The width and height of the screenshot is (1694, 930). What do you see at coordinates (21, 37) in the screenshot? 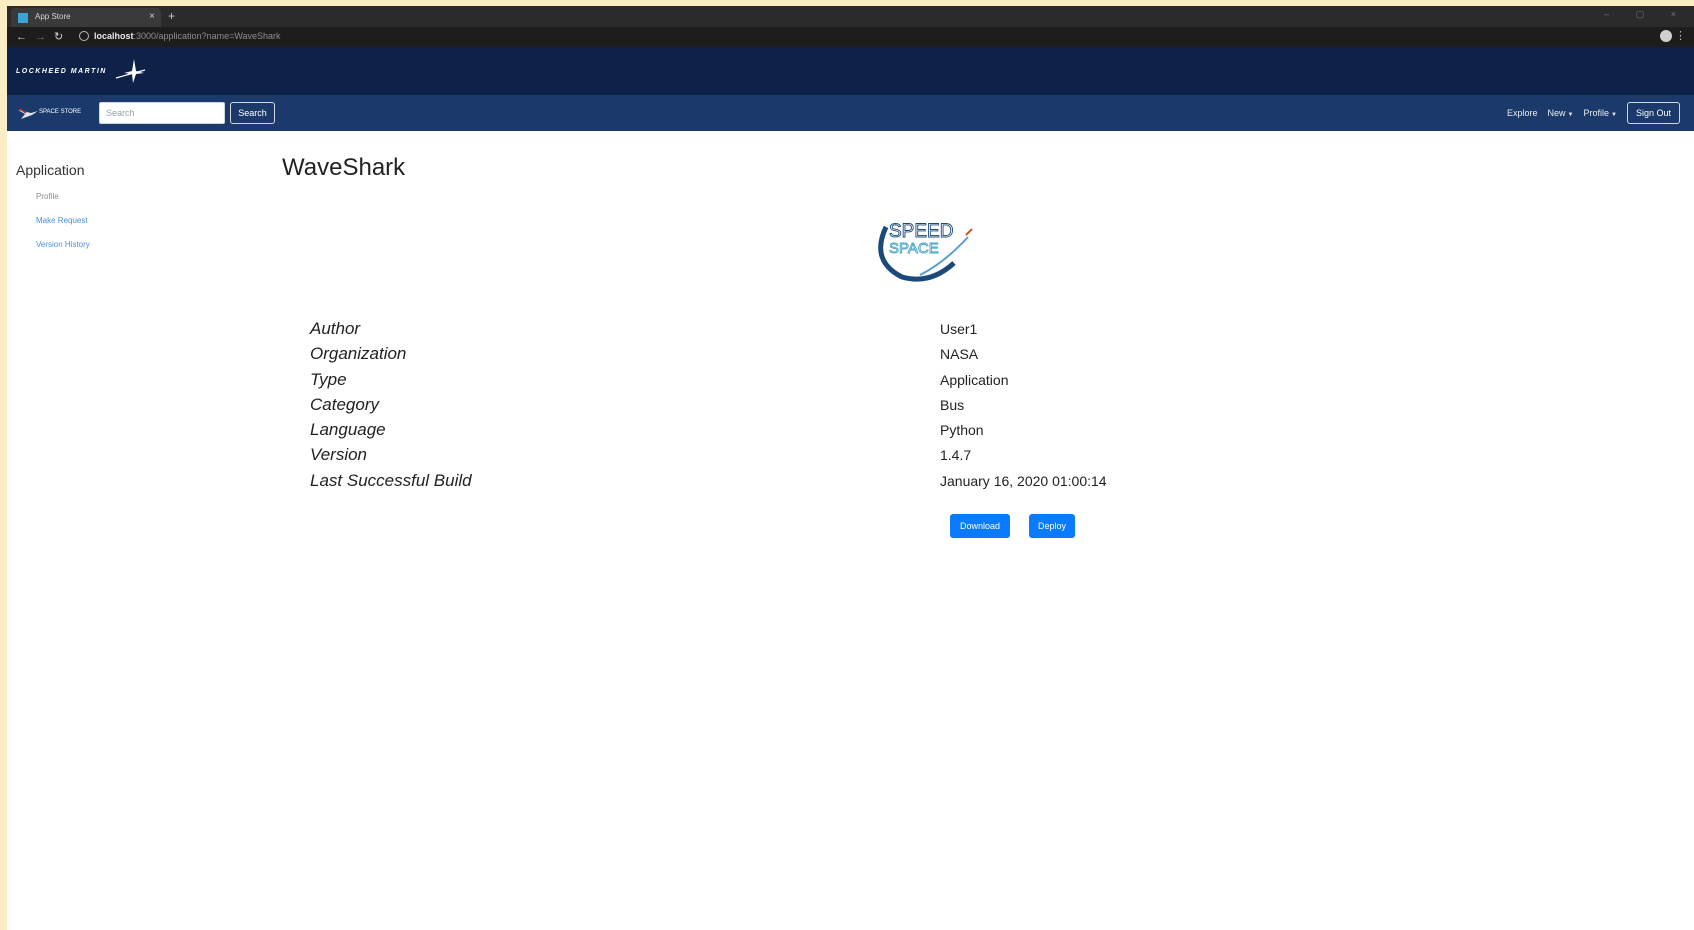
I see `back-icon: ←` at bounding box center [21, 37].